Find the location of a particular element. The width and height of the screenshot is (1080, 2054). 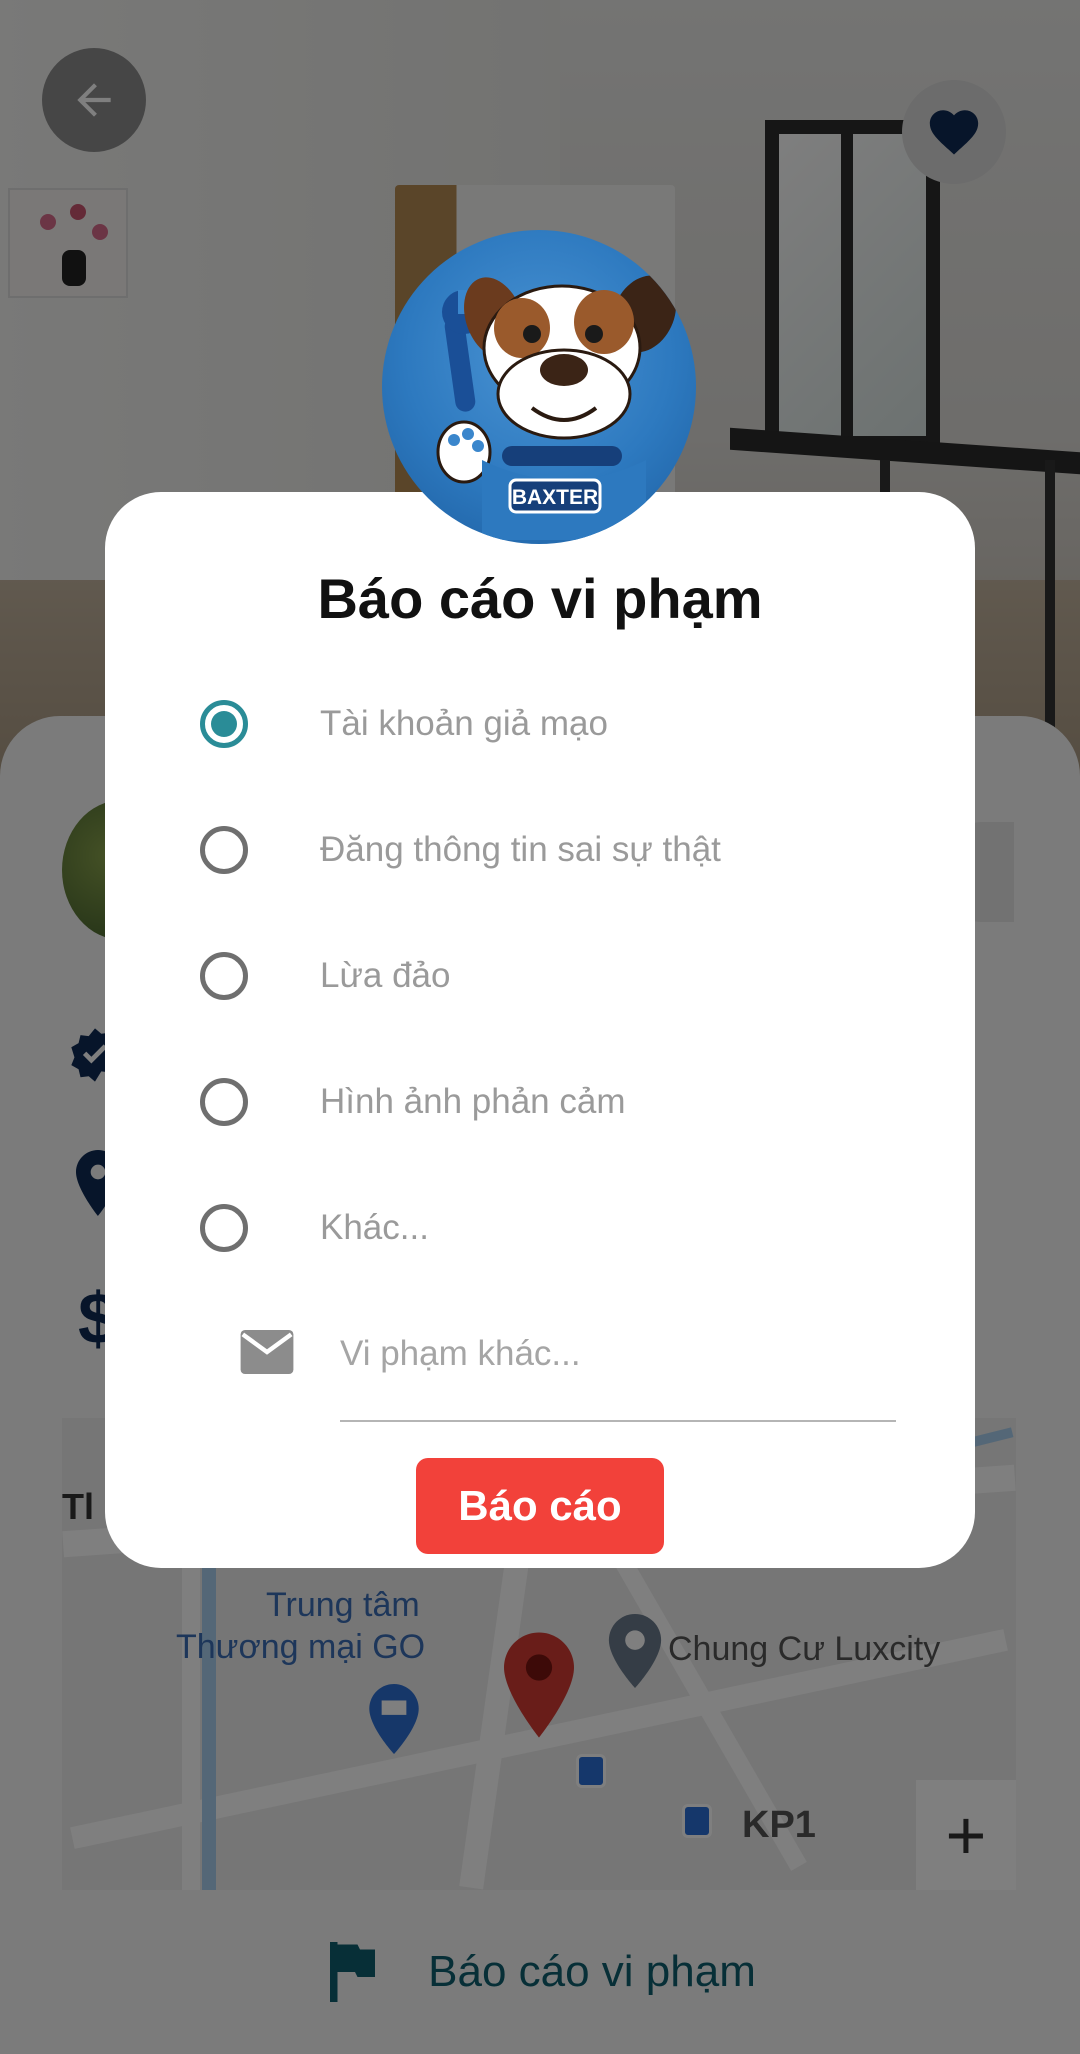

svg-text: BAXTER is located at coordinates (555, 497).